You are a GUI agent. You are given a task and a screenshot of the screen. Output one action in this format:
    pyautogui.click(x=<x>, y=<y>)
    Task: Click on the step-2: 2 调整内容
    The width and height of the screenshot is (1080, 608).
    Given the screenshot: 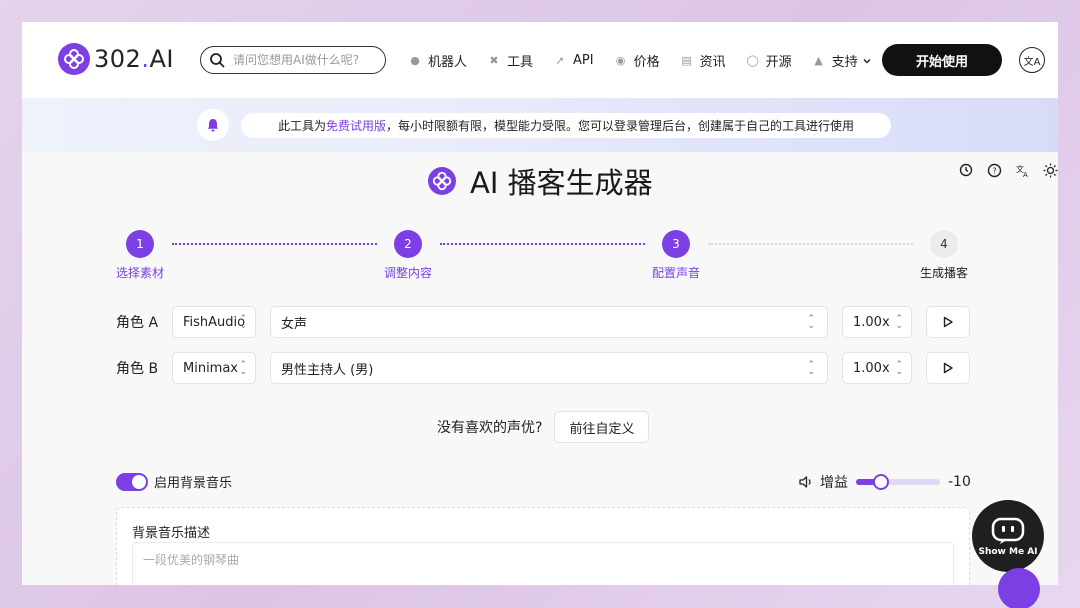 What is the action you would take?
    pyautogui.click(x=408, y=255)
    